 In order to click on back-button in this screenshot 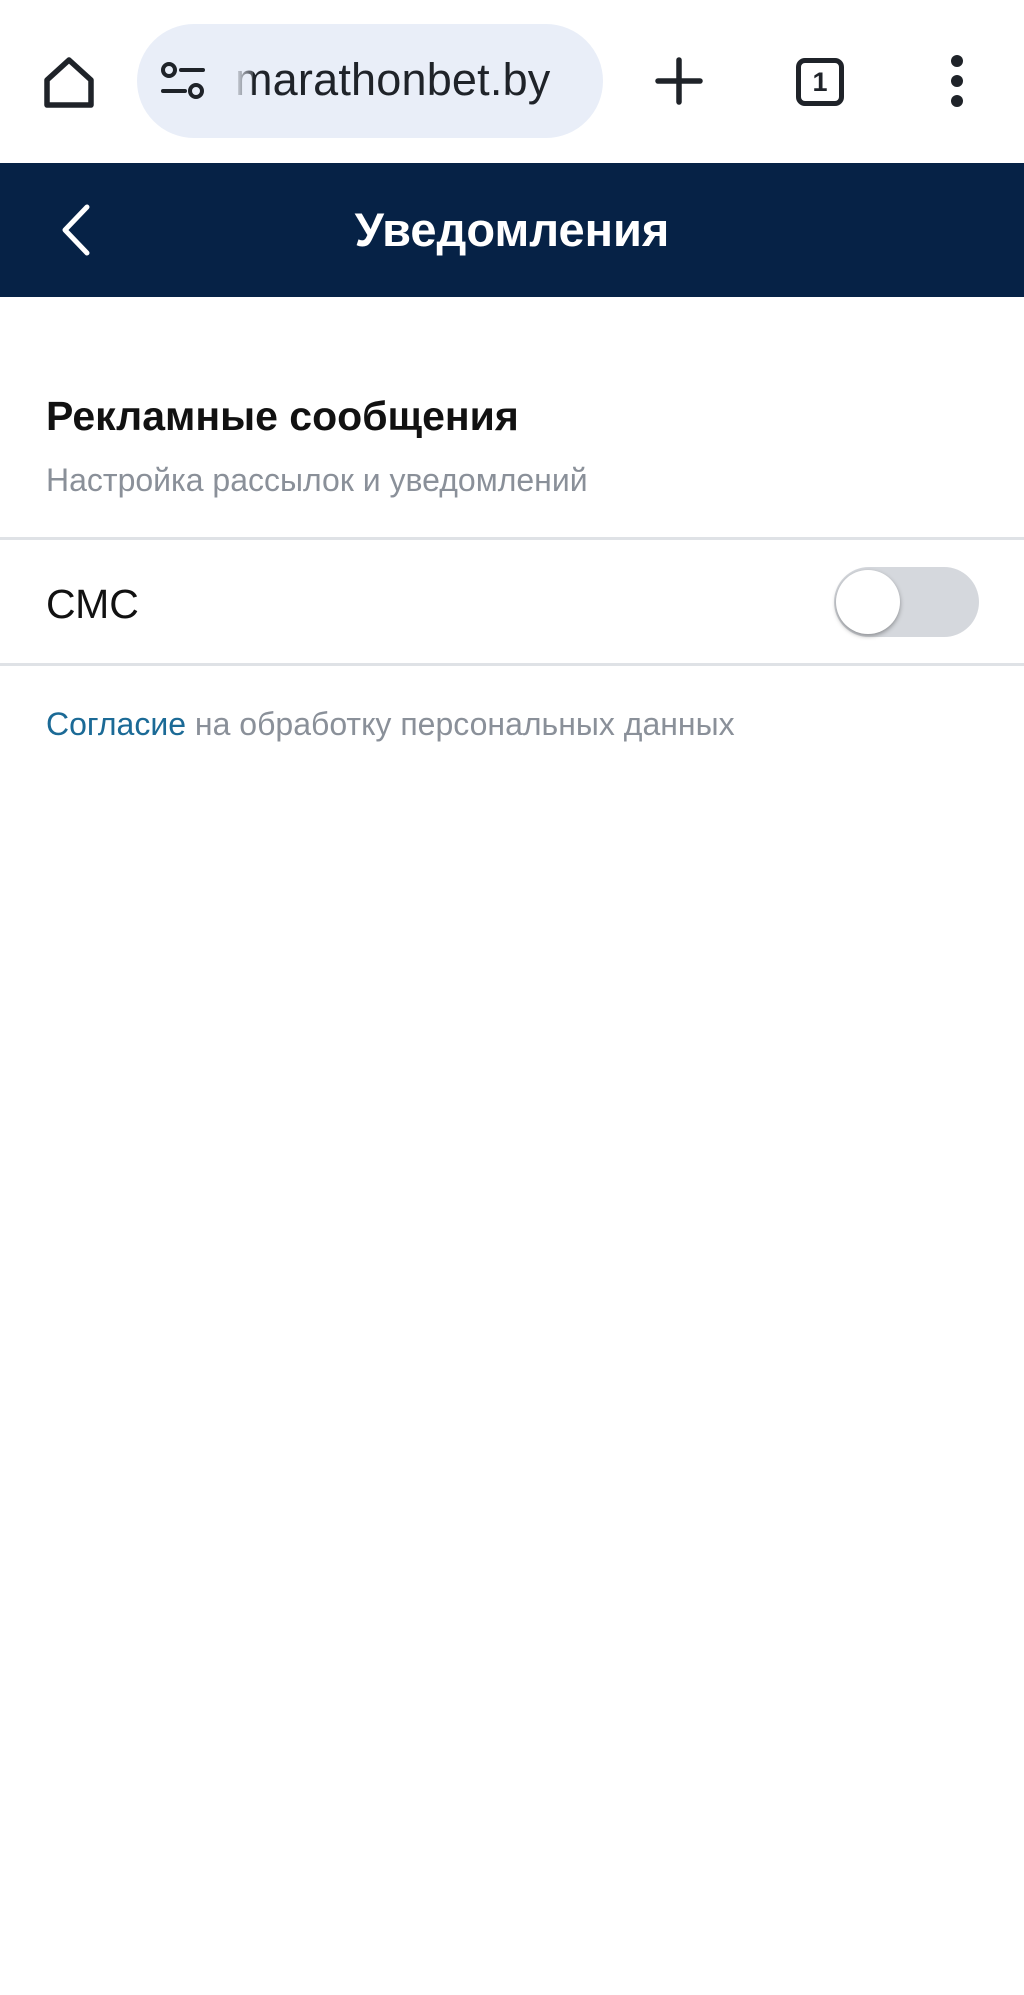, I will do `click(77, 230)`.